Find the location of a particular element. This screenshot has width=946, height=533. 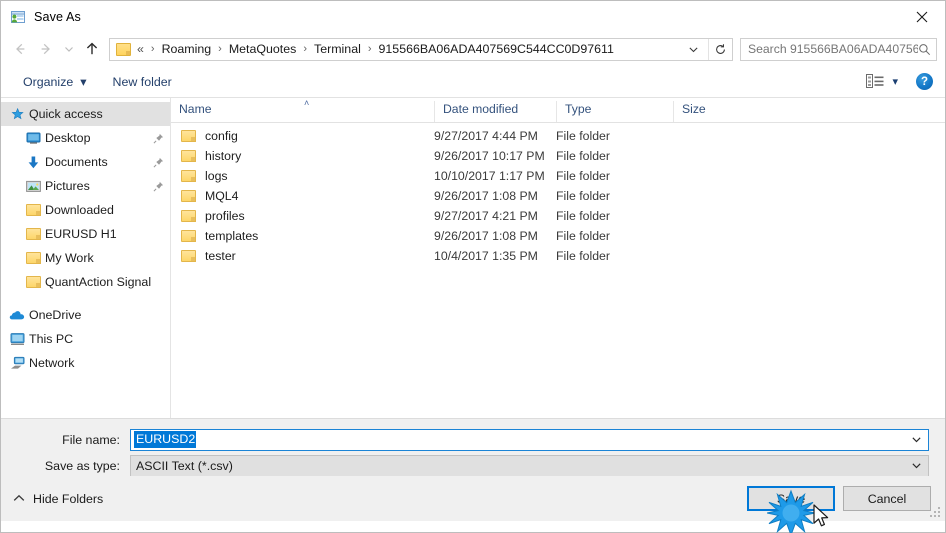

search-box is located at coordinates (838, 49).